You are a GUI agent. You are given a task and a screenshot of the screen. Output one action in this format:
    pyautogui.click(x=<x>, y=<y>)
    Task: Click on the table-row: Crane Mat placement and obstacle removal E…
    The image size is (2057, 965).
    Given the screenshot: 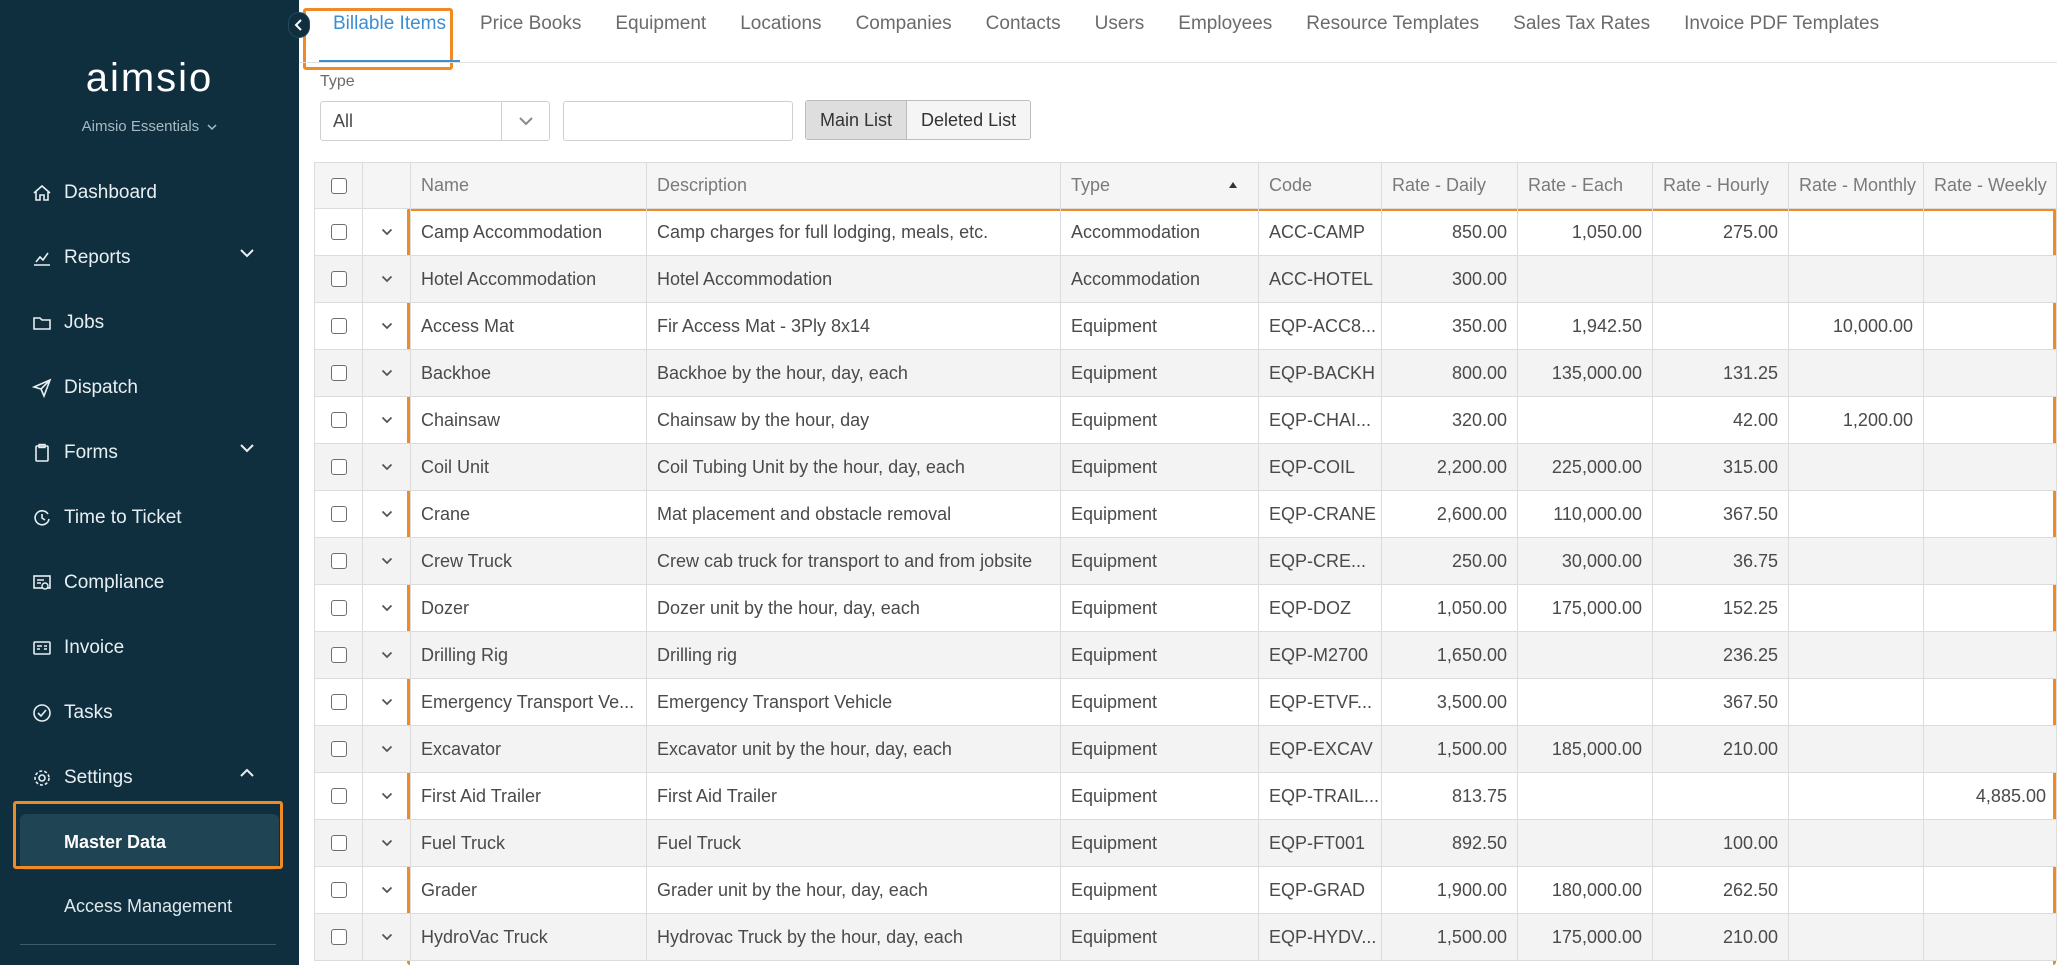 What is the action you would take?
    pyautogui.click(x=1185, y=514)
    